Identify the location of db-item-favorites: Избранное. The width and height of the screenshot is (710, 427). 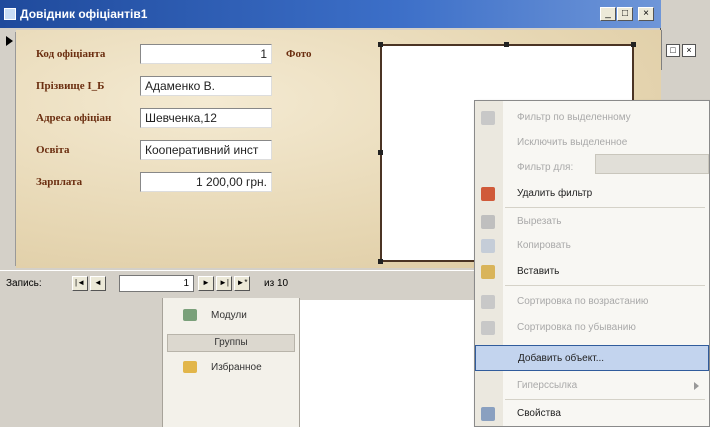
(231, 367).